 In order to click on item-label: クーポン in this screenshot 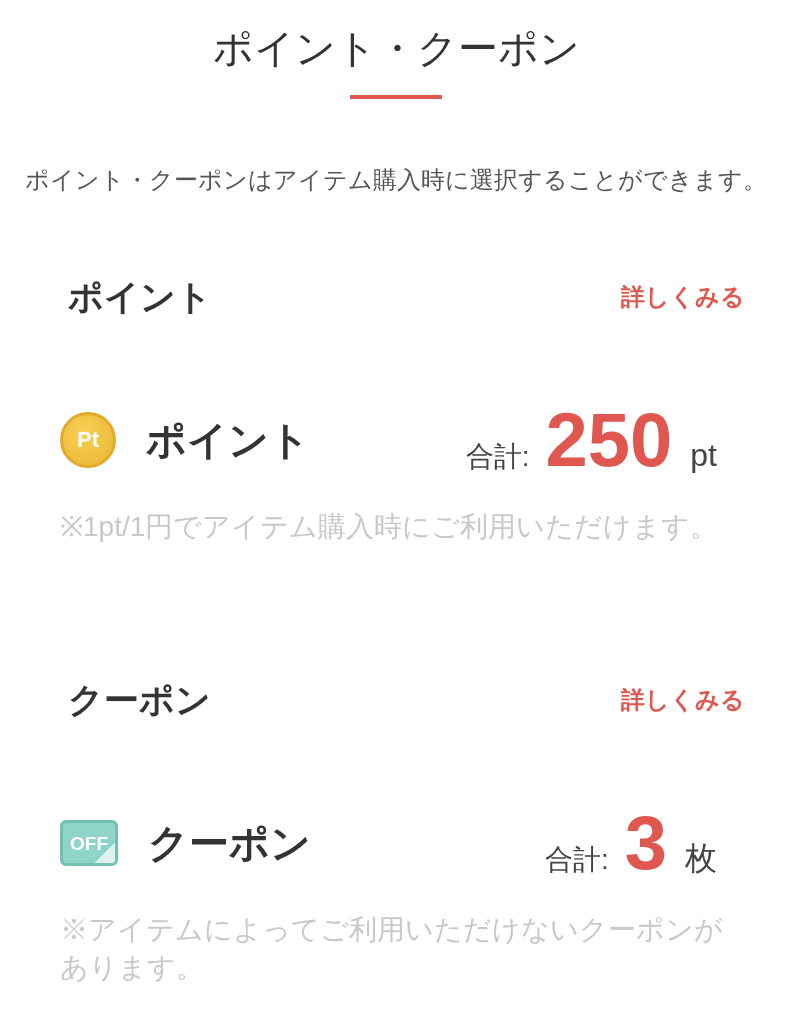, I will do `click(229, 843)`.